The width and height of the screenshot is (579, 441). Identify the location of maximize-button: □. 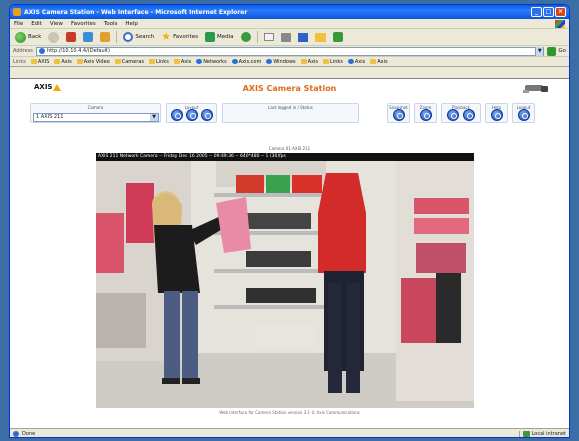
(548, 12).